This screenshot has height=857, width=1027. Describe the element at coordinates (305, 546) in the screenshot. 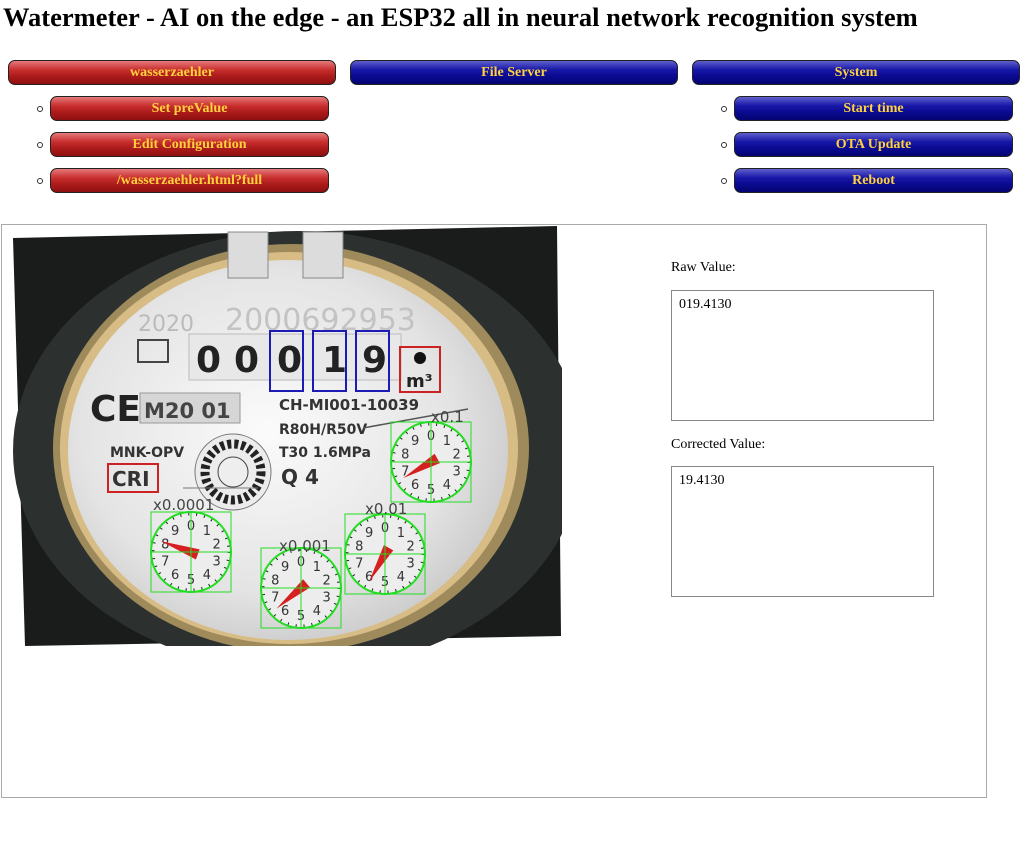

I see `dial-multiplier-label: x0.001` at that location.